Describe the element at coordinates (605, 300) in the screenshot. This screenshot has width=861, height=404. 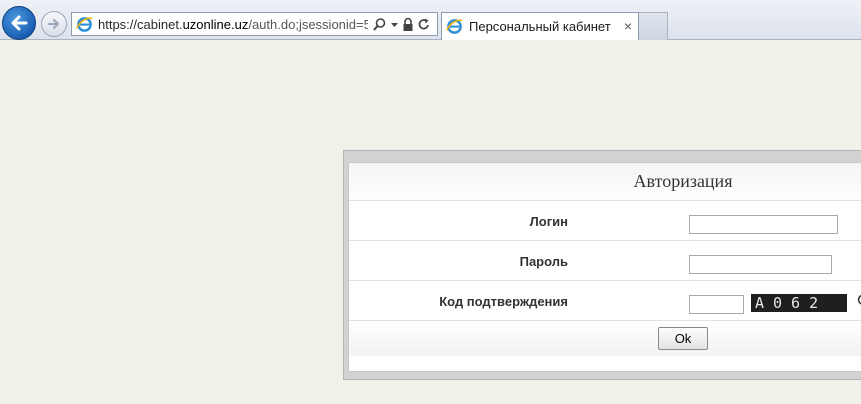
I see `captcha-row: Код подтверждения A062` at that location.